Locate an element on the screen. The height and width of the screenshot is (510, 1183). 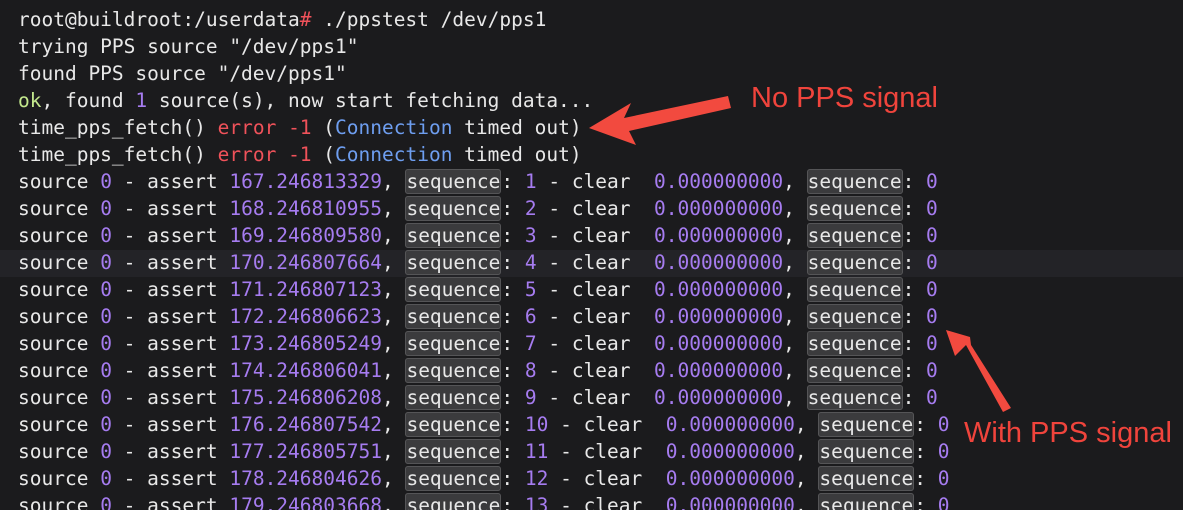
arrow-with-pps is located at coordinates (978, 371).